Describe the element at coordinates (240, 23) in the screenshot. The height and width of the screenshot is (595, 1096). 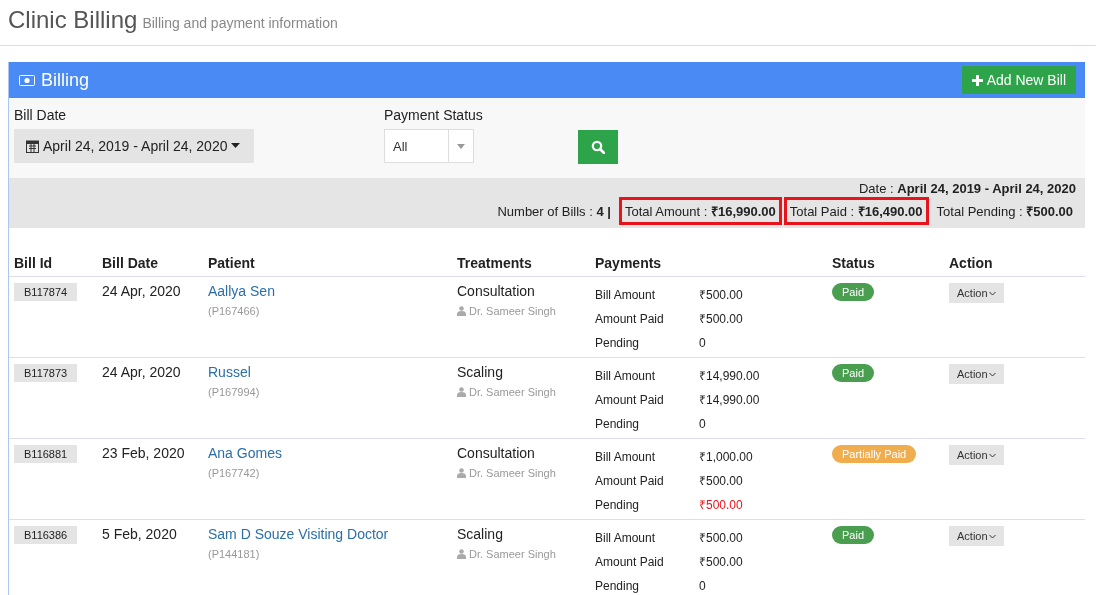
I see `page-subtitle: Billing and payment information` at that location.